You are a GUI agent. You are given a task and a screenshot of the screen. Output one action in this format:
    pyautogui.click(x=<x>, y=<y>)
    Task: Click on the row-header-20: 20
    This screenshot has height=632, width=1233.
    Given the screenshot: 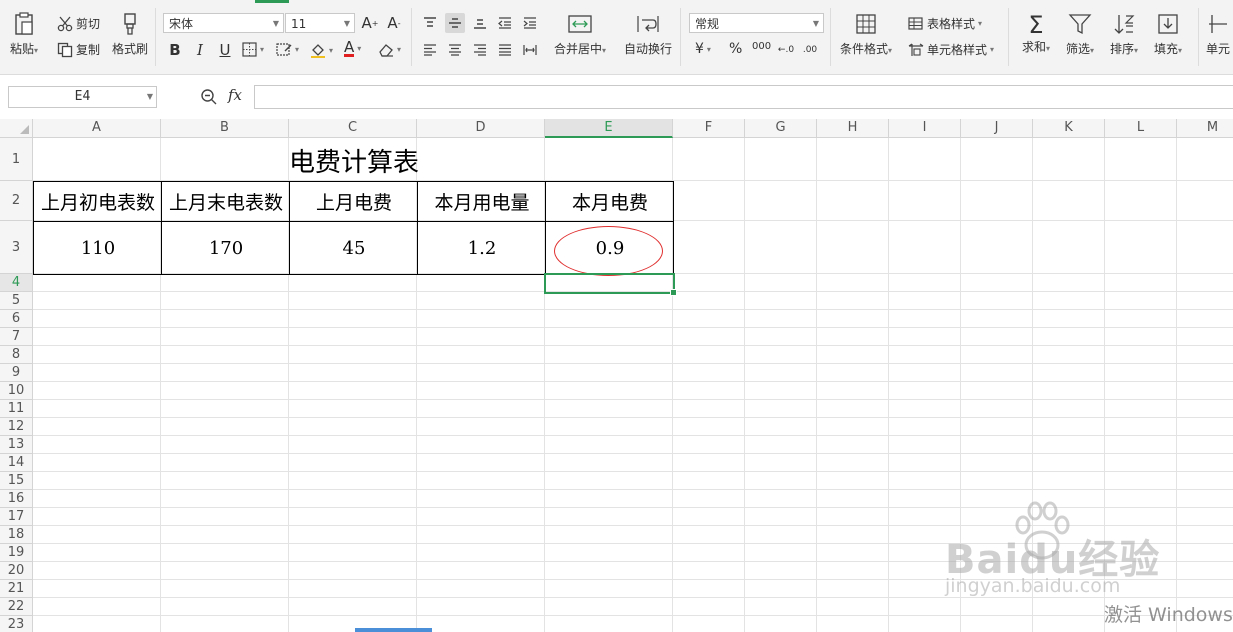 What is the action you would take?
    pyautogui.click(x=16, y=571)
    